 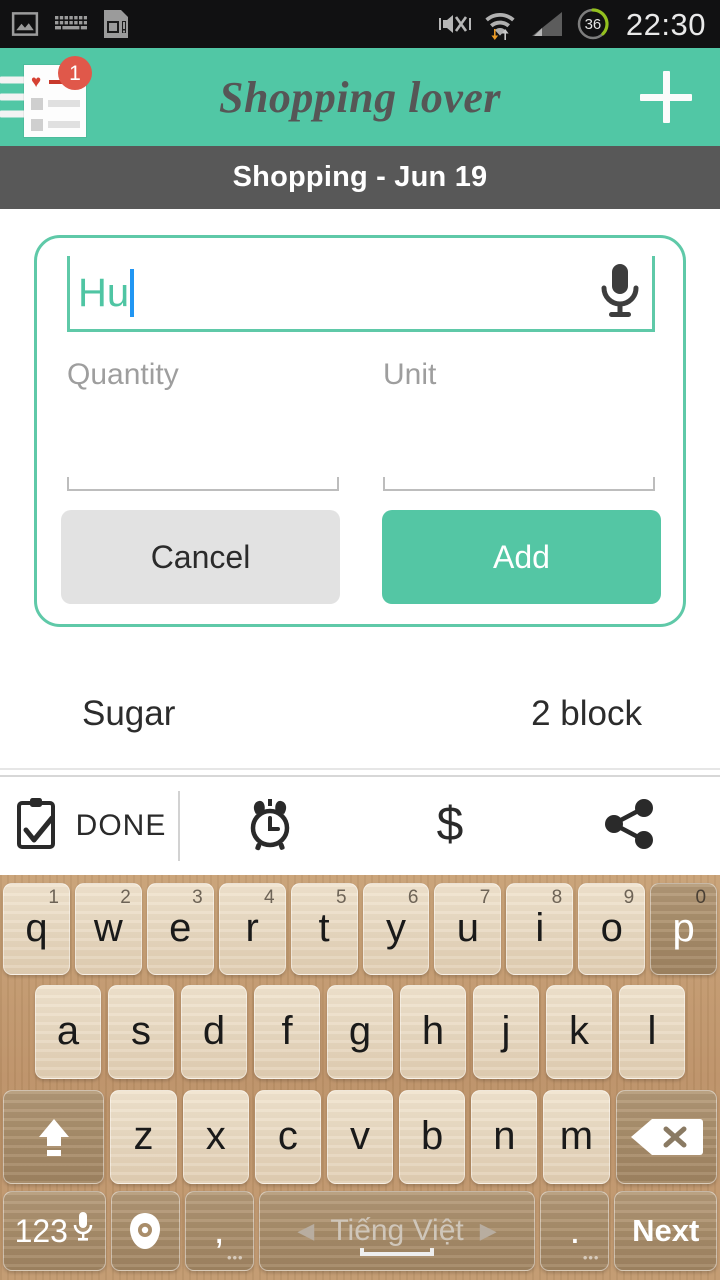 What do you see at coordinates (215, 1136) in the screenshot?
I see `key-x: x` at bounding box center [215, 1136].